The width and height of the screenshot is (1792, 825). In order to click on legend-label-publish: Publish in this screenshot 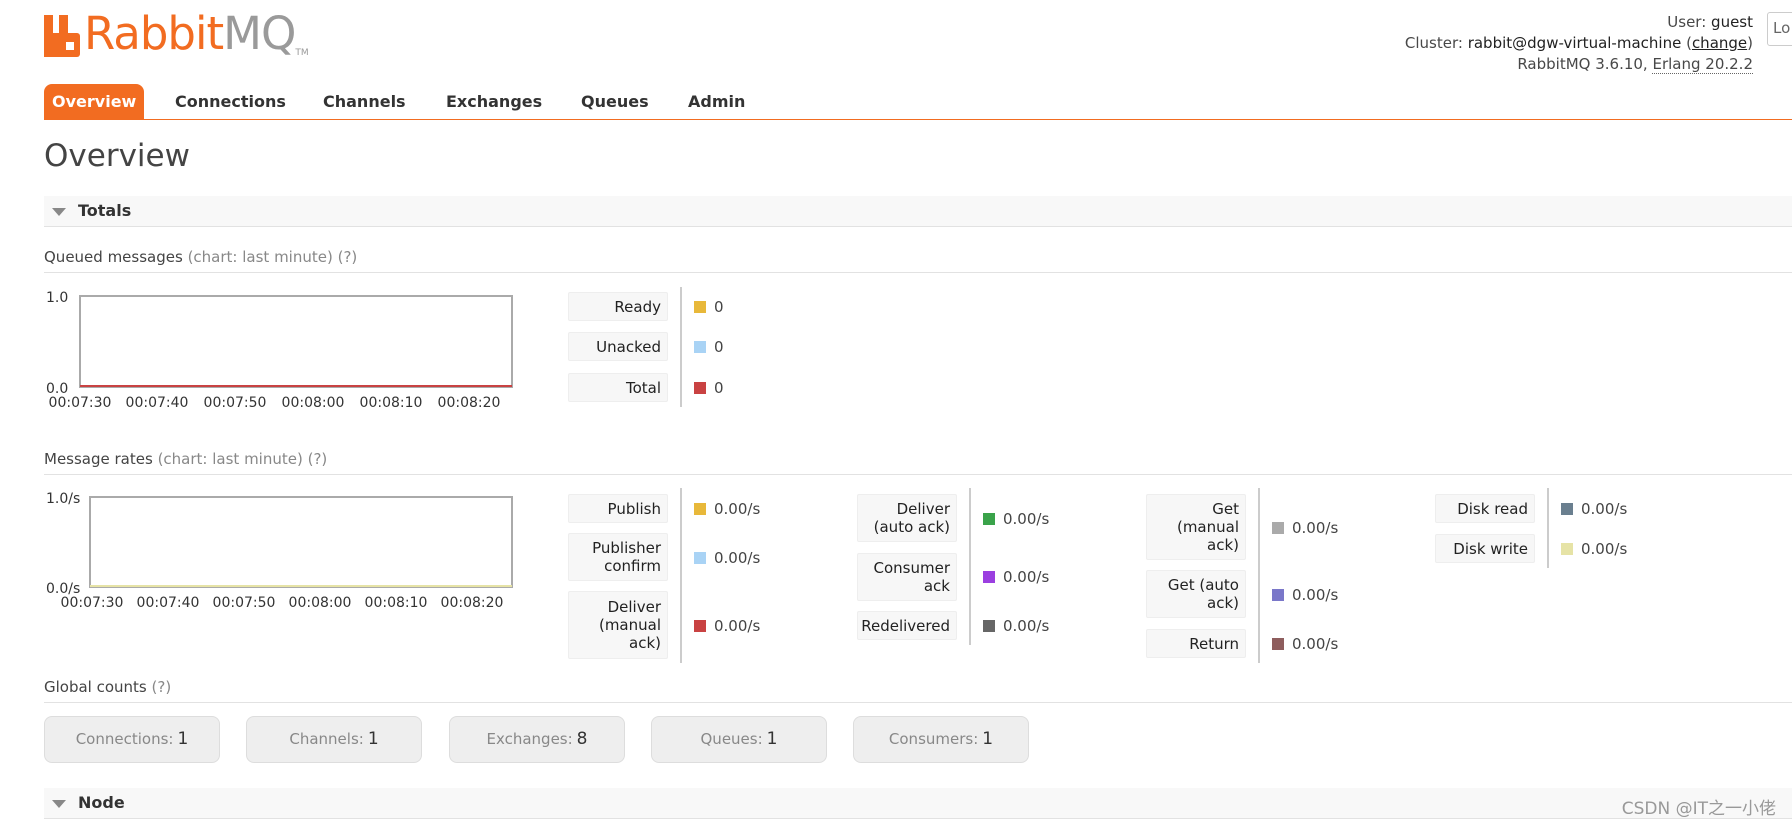, I will do `click(618, 508)`.